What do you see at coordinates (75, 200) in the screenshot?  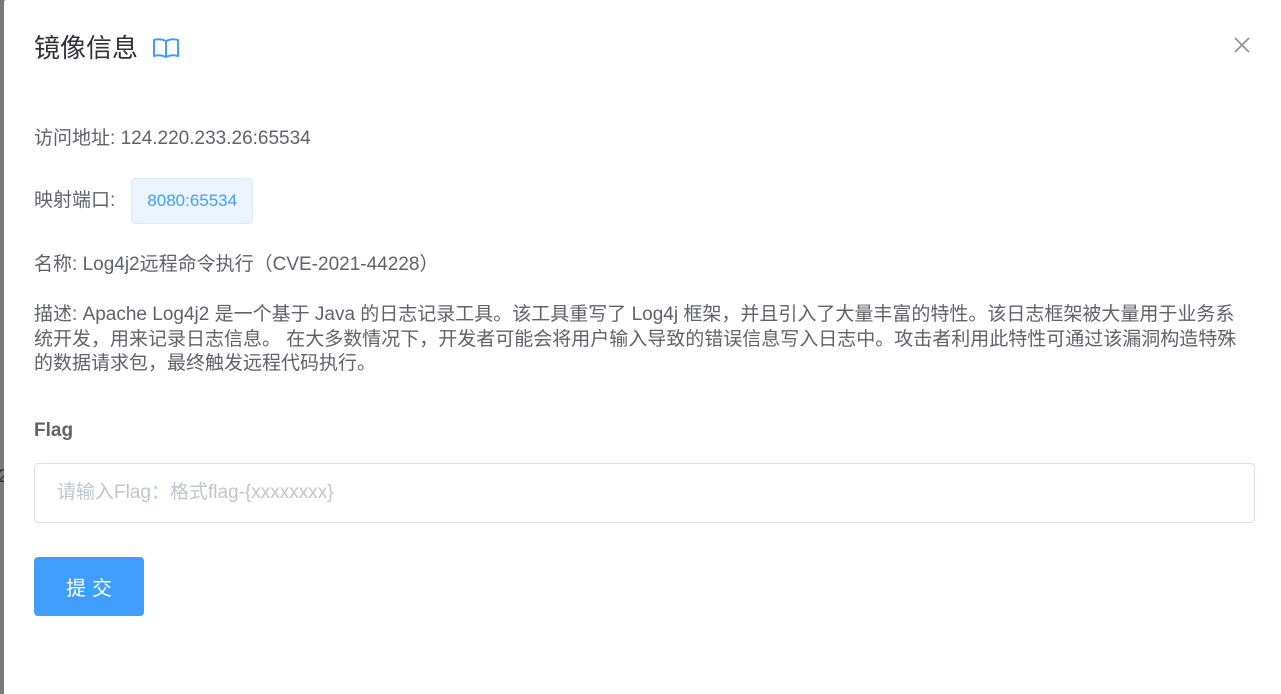 I see `mapped-port-label: 映射端口:` at bounding box center [75, 200].